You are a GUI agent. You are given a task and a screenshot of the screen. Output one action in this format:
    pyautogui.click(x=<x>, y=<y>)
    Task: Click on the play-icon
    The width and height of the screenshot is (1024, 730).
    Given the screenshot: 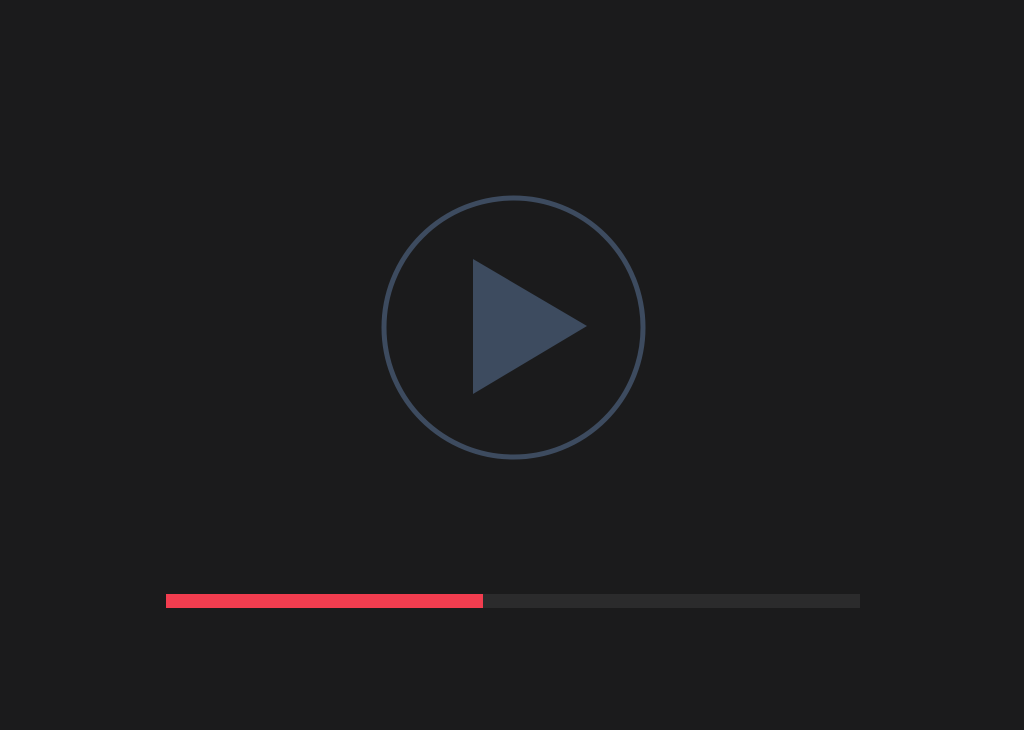 What is the action you would take?
    pyautogui.click(x=513, y=327)
    